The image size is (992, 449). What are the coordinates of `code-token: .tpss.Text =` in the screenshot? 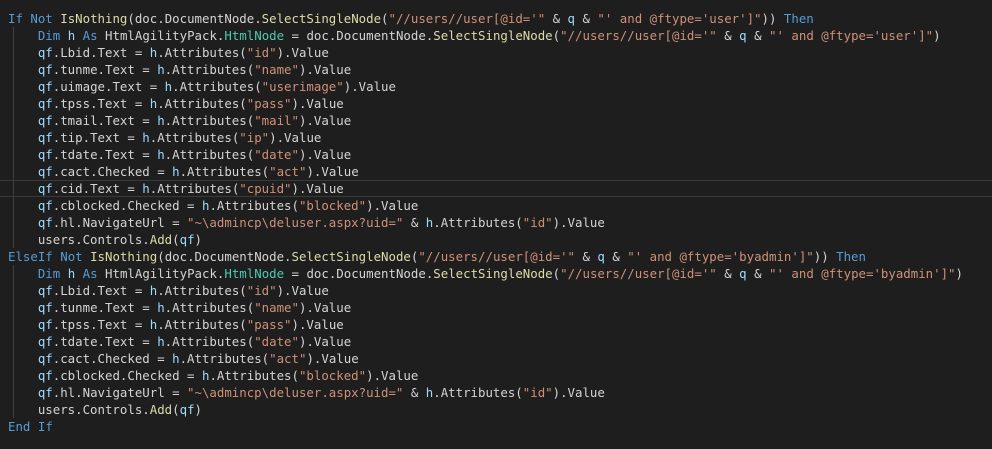 It's located at (101, 324).